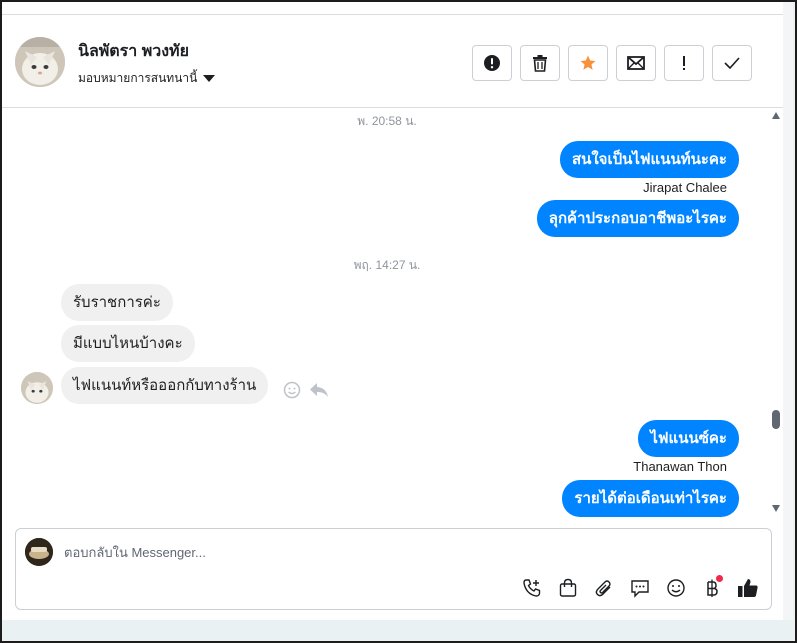 This screenshot has height=643, width=797. I want to click on spam-button, so click(492, 63).